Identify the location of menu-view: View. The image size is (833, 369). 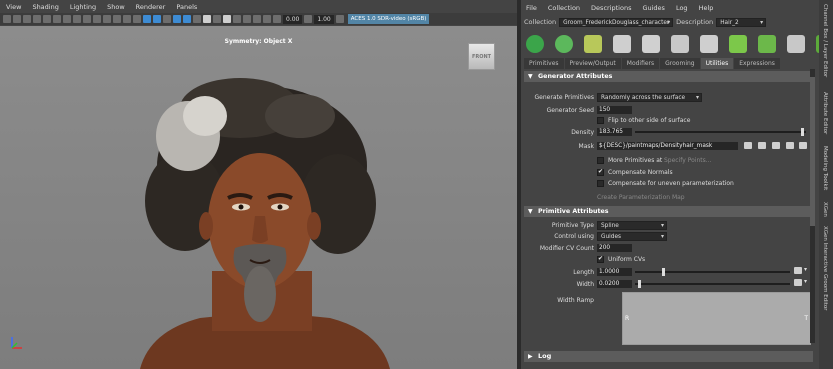
(13, 7).